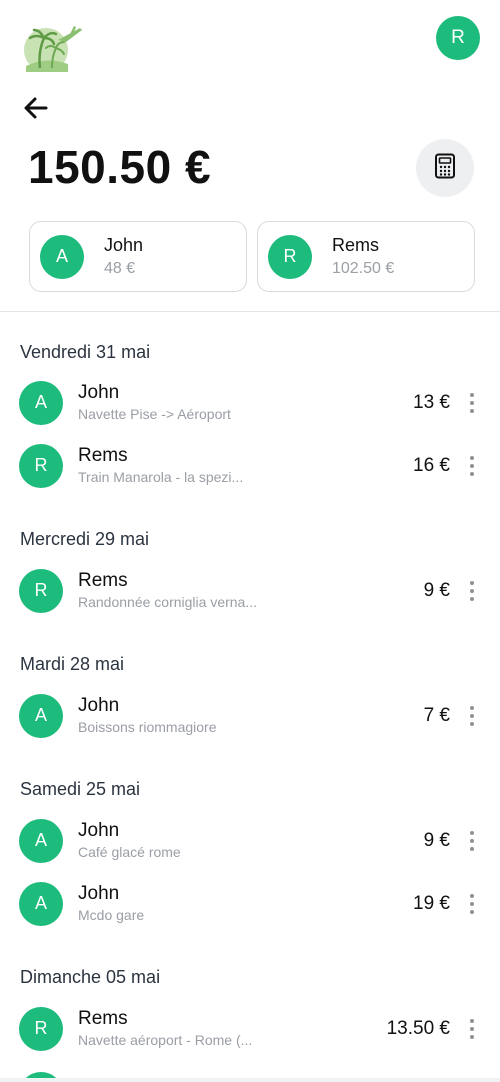  Describe the element at coordinates (90, 977) in the screenshot. I see `date-header: Dimanche 05 mai` at that location.